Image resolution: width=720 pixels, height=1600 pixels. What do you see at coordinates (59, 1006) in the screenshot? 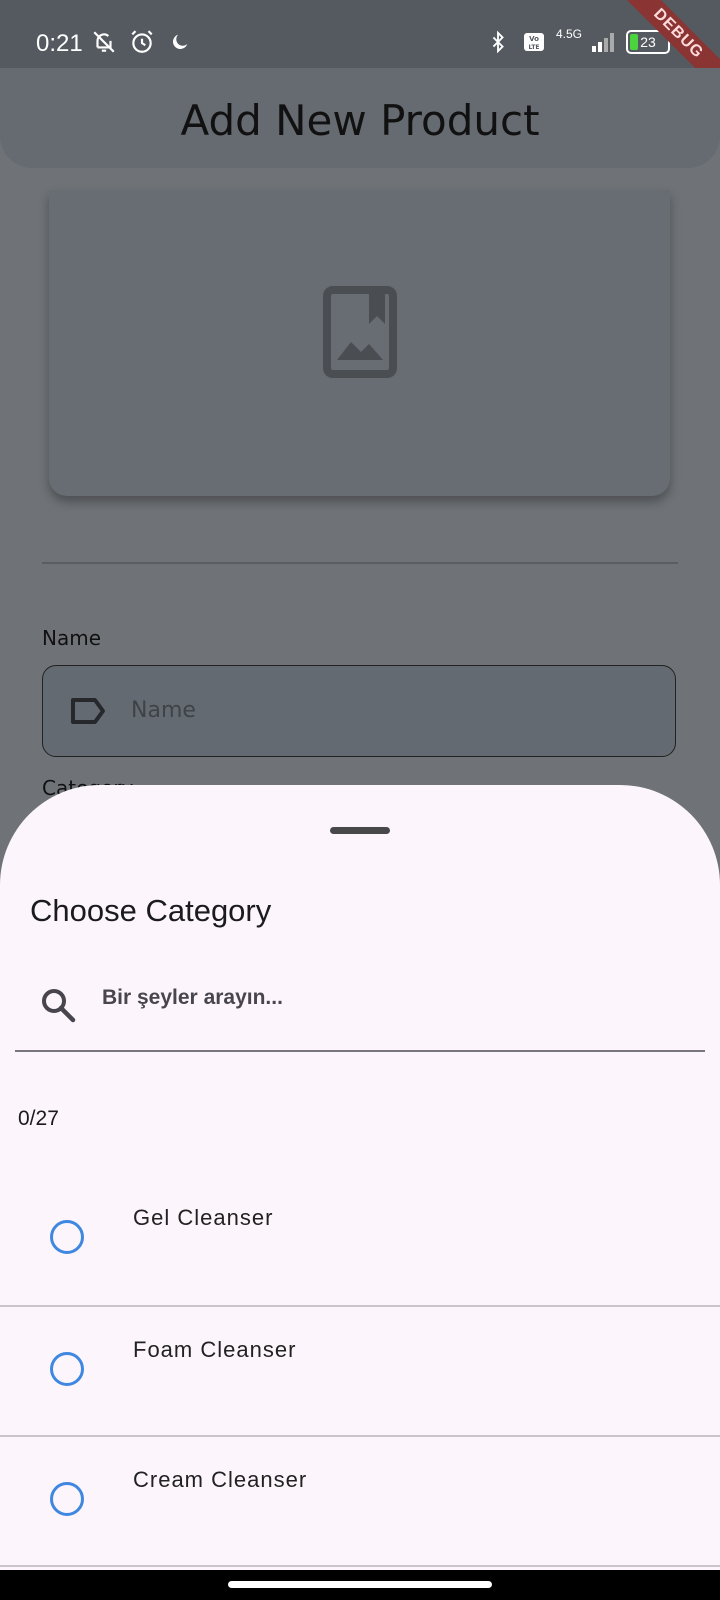
I see `search-icon` at bounding box center [59, 1006].